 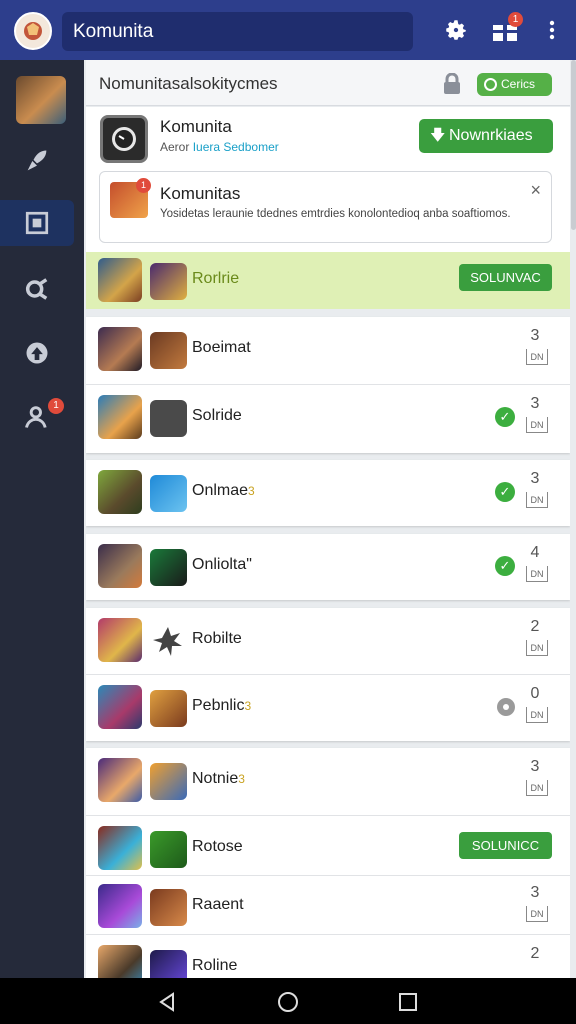 What do you see at coordinates (216, 278) in the screenshot?
I see `featured-name: Rorlrie` at bounding box center [216, 278].